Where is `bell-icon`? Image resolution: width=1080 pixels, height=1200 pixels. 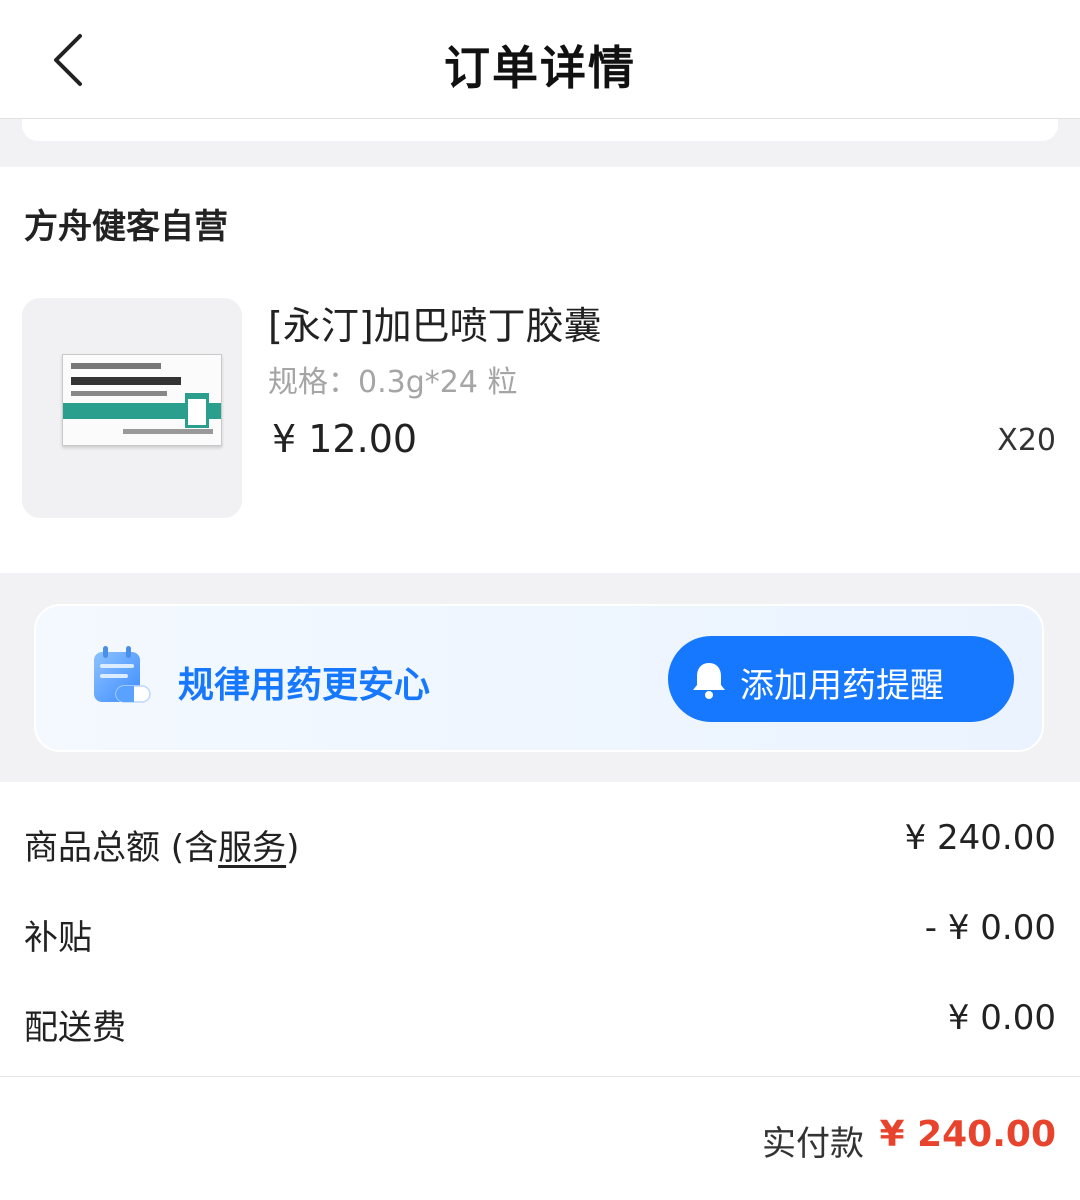
bell-icon is located at coordinates (709, 681).